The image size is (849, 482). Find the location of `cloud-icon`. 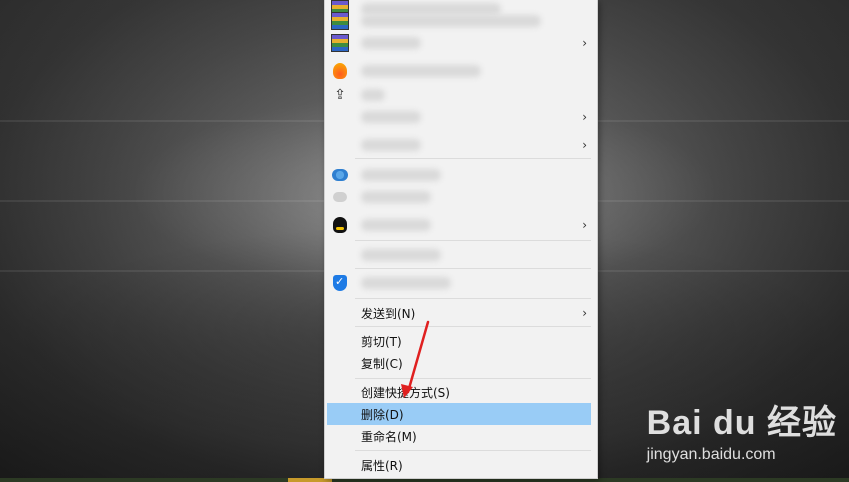

cloud-icon is located at coordinates (340, 197).